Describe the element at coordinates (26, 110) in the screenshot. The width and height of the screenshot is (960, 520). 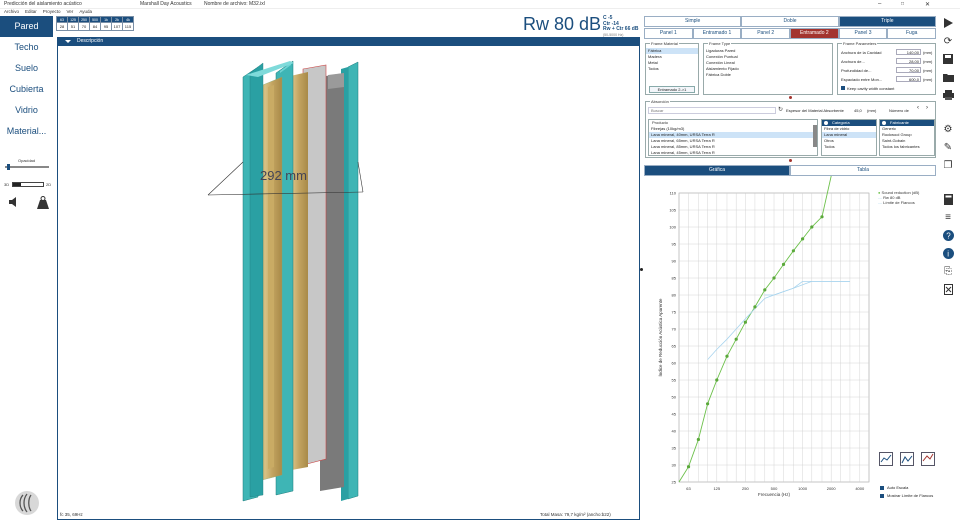
I see `nav-glazing: Vidrio` at that location.